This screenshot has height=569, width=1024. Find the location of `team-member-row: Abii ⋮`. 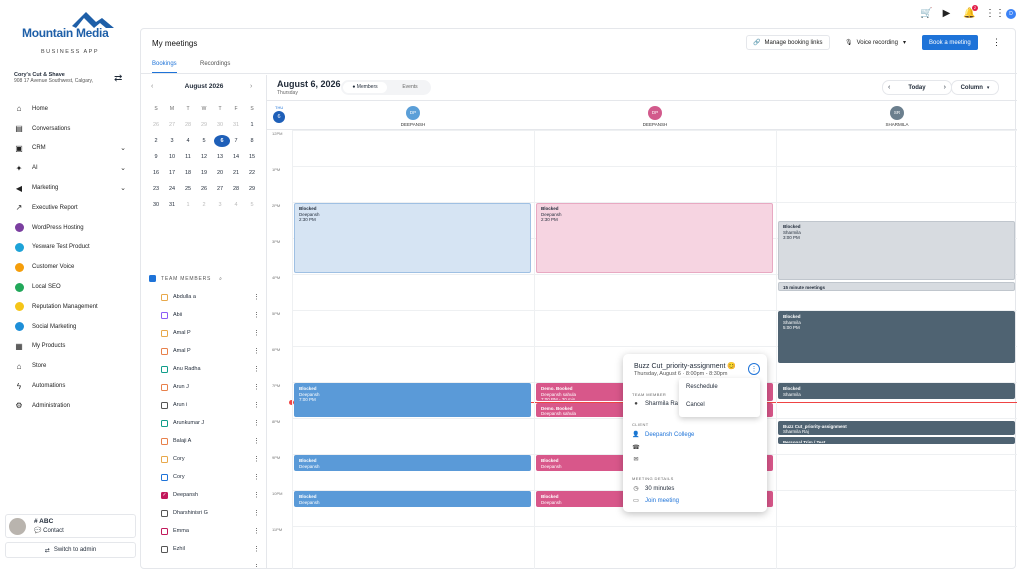

team-member-row: Abii ⋮ is located at coordinates (211, 315).